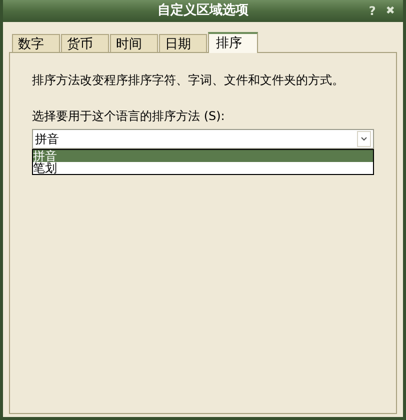  I want to click on sort-method-label: 选择要用于这个语言的排序方法 (S):, so click(129, 116).